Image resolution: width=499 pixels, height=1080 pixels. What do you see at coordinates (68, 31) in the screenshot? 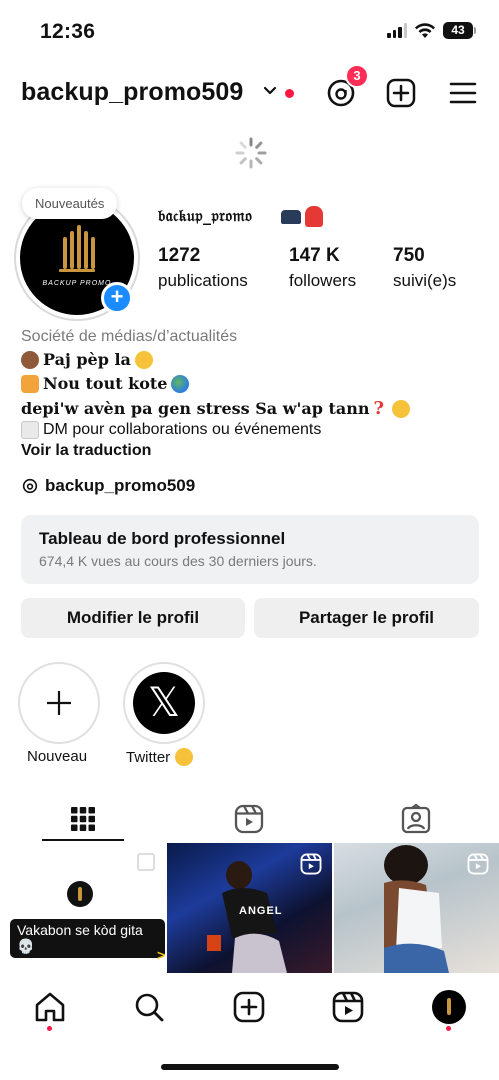
I see `status-time: 12:36` at bounding box center [68, 31].